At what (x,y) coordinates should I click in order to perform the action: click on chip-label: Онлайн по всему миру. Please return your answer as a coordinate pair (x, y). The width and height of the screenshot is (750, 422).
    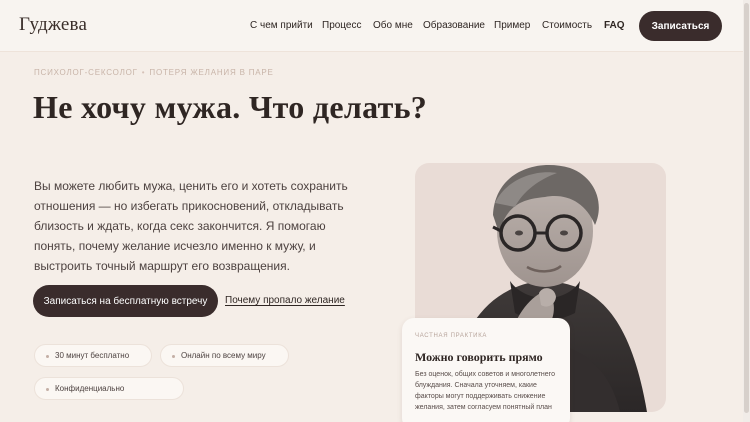
    Looking at the image, I should click on (223, 355).